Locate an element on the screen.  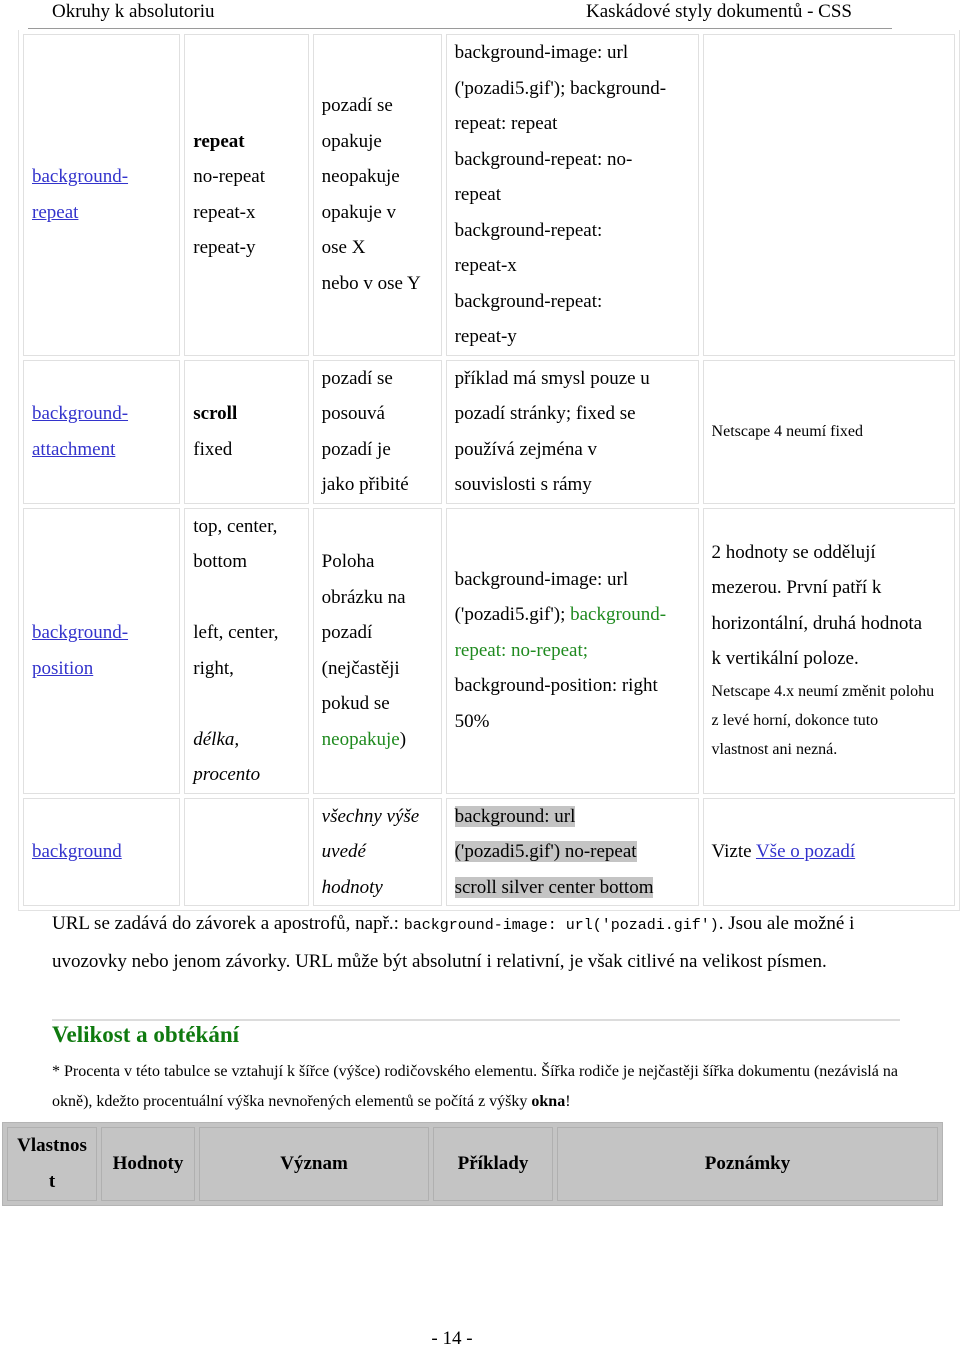
column-header: Poznámky is located at coordinates (747, 1164).